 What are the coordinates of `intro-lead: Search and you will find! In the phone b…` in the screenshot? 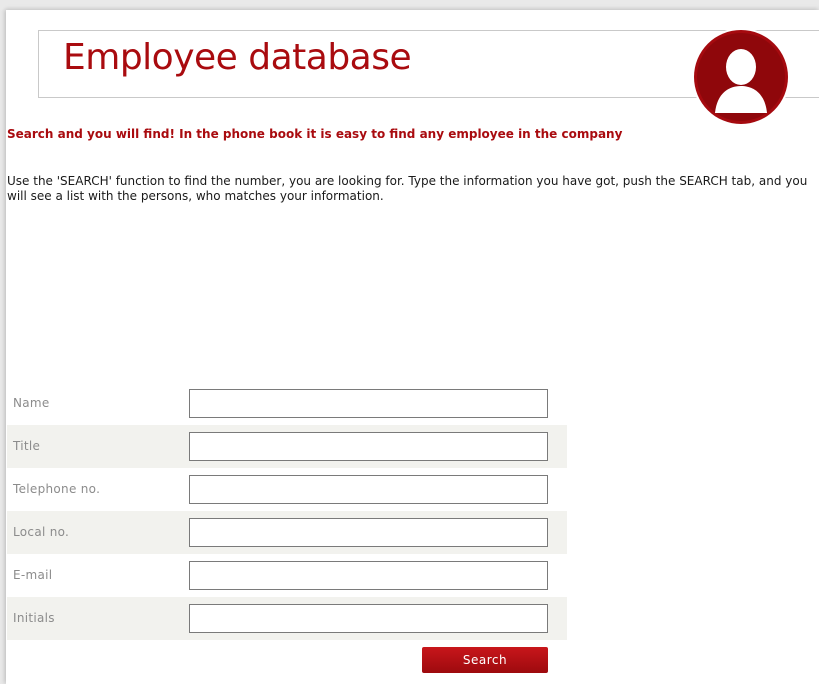 It's located at (315, 134).